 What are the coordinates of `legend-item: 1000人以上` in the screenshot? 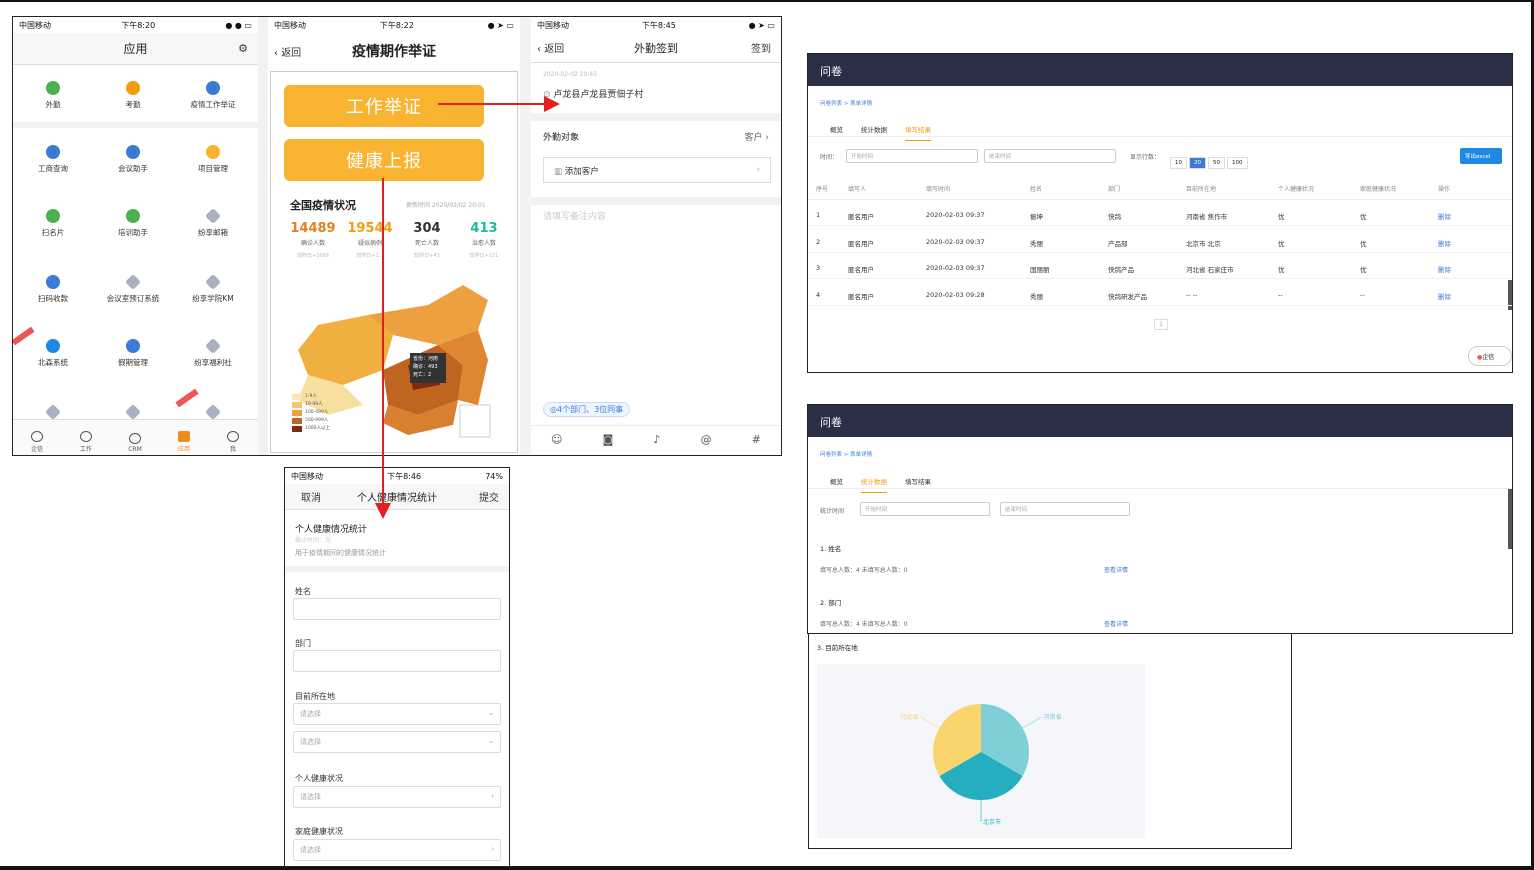 It's located at (311, 429).